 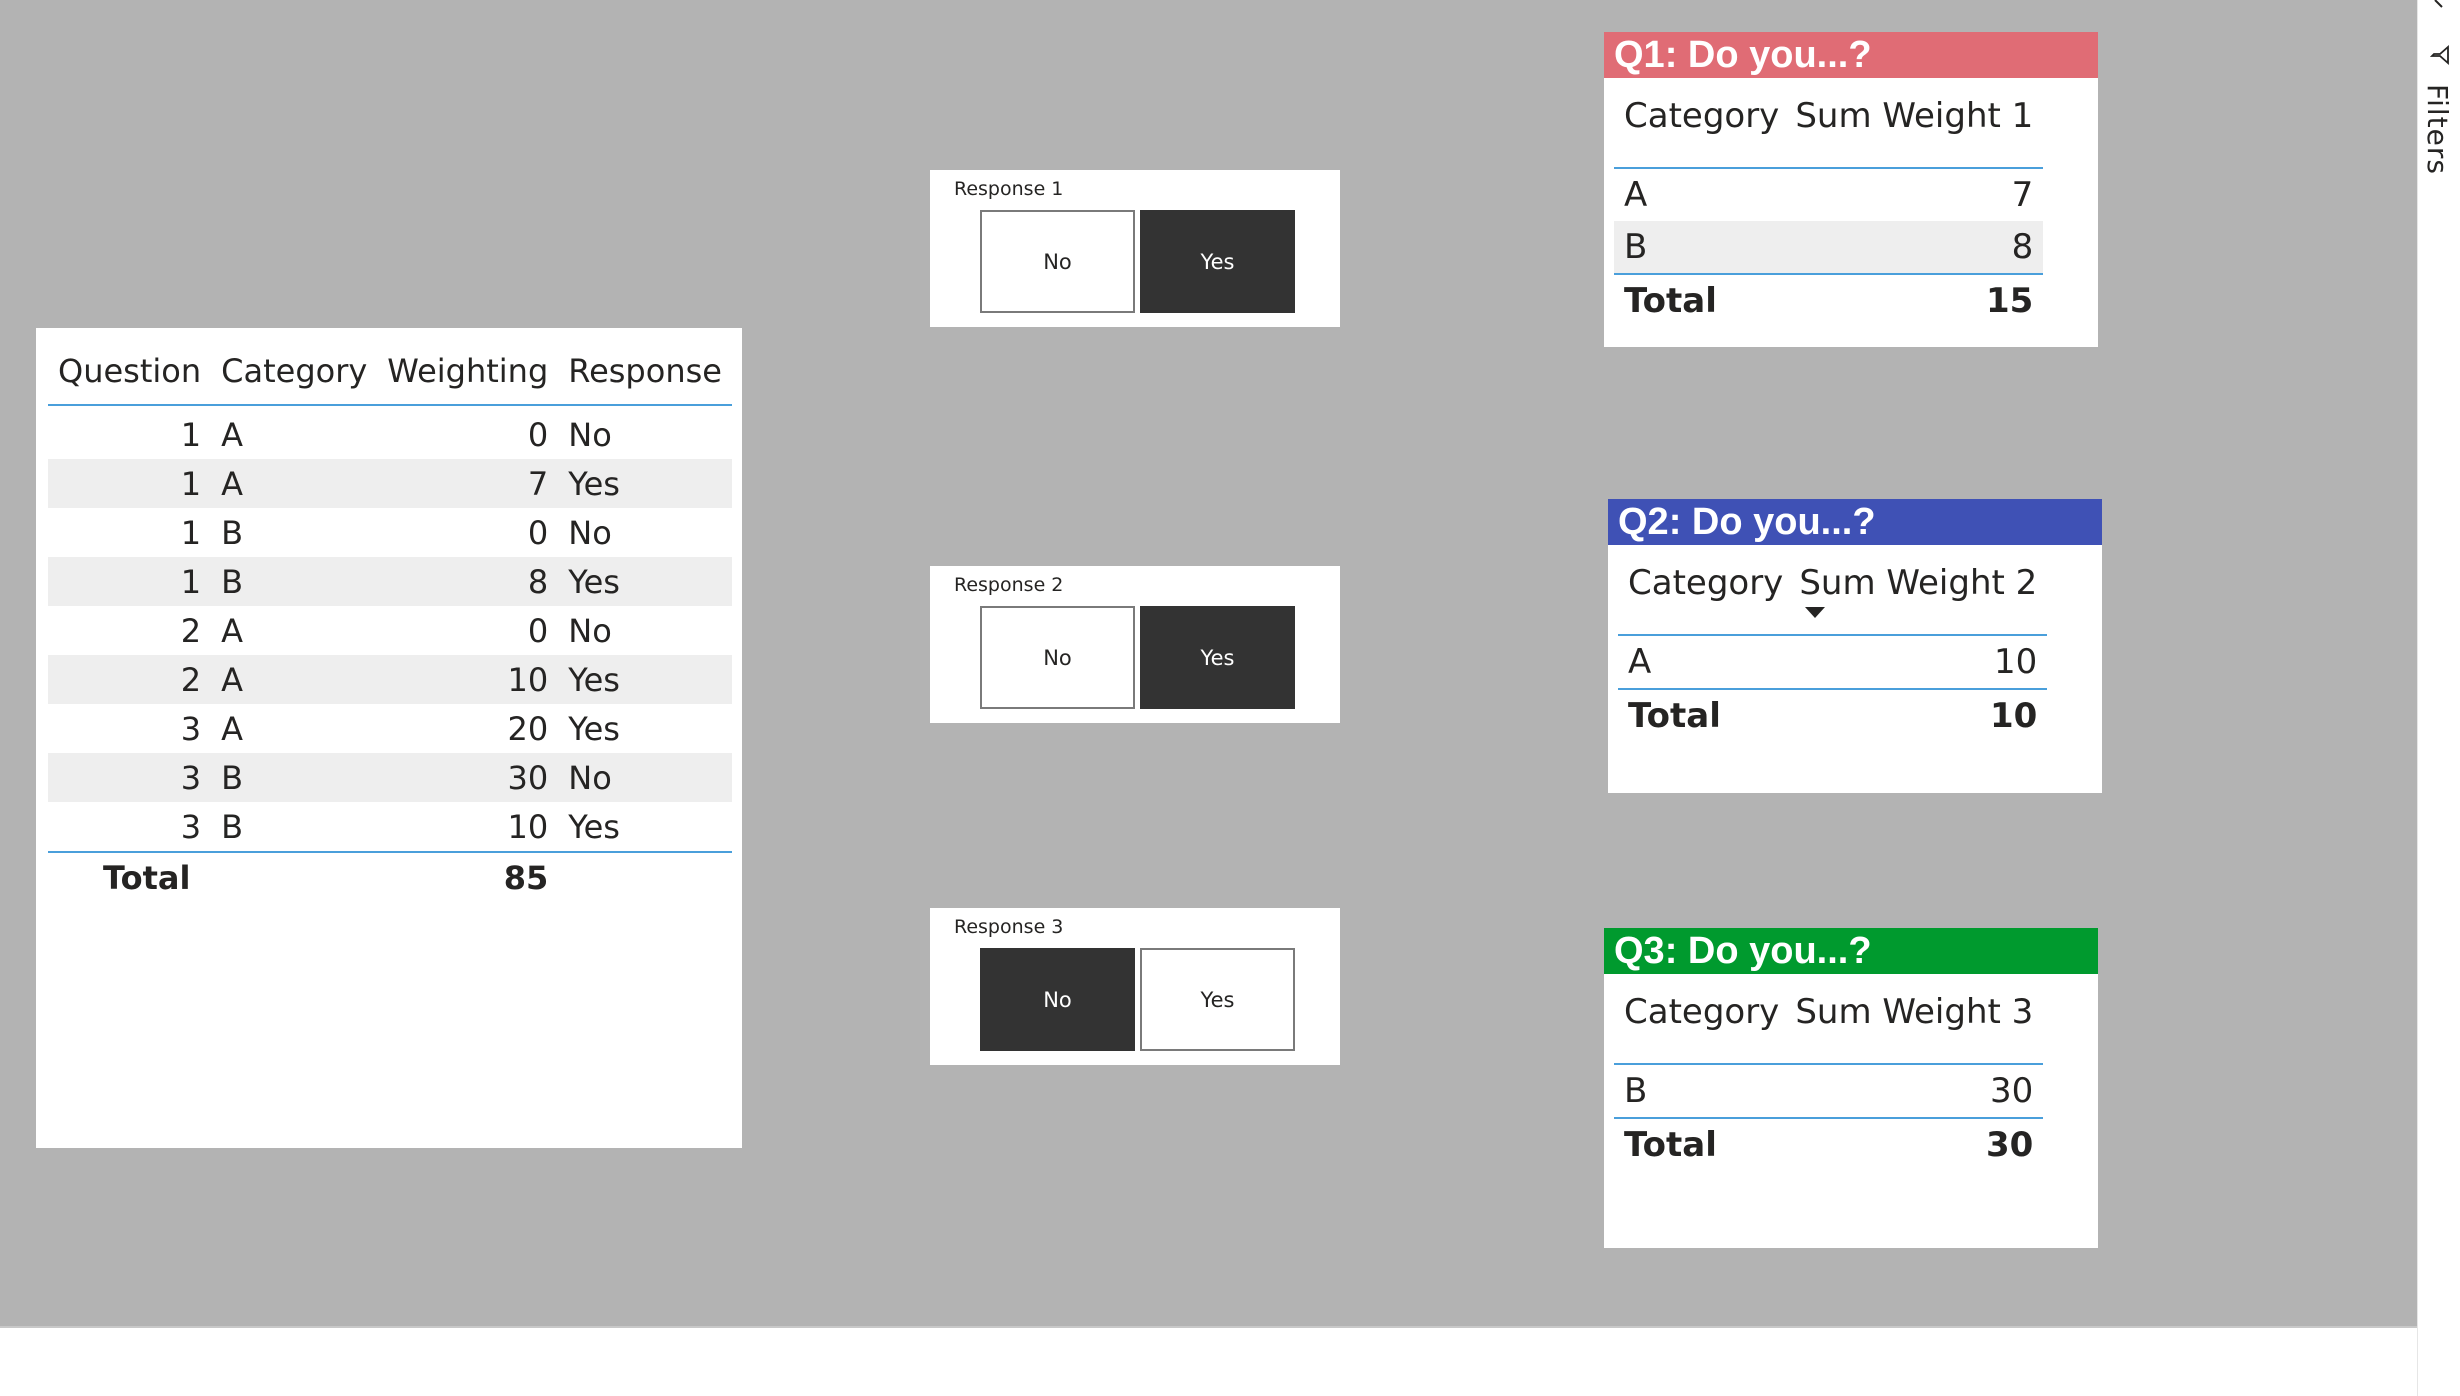 I want to click on table-header-row: Category Sum Weight 2, so click(x=1833, y=595).